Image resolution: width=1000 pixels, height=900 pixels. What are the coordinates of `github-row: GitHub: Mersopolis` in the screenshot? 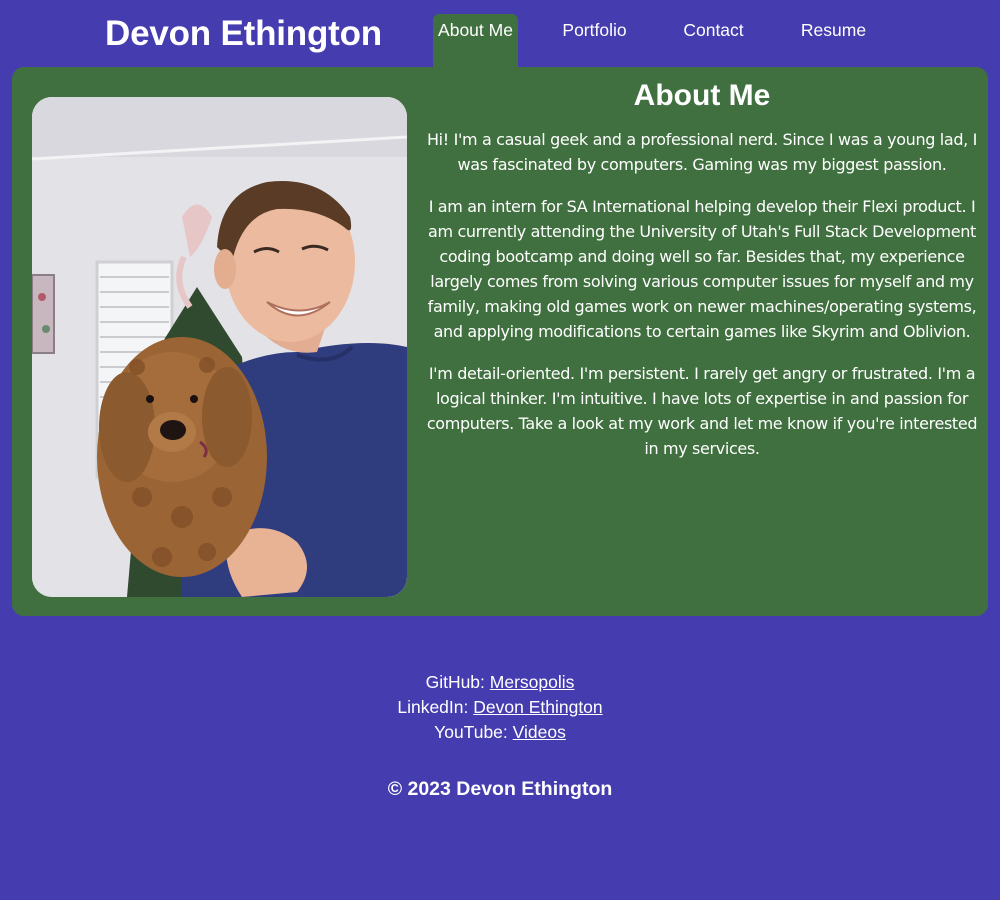 It's located at (500, 682).